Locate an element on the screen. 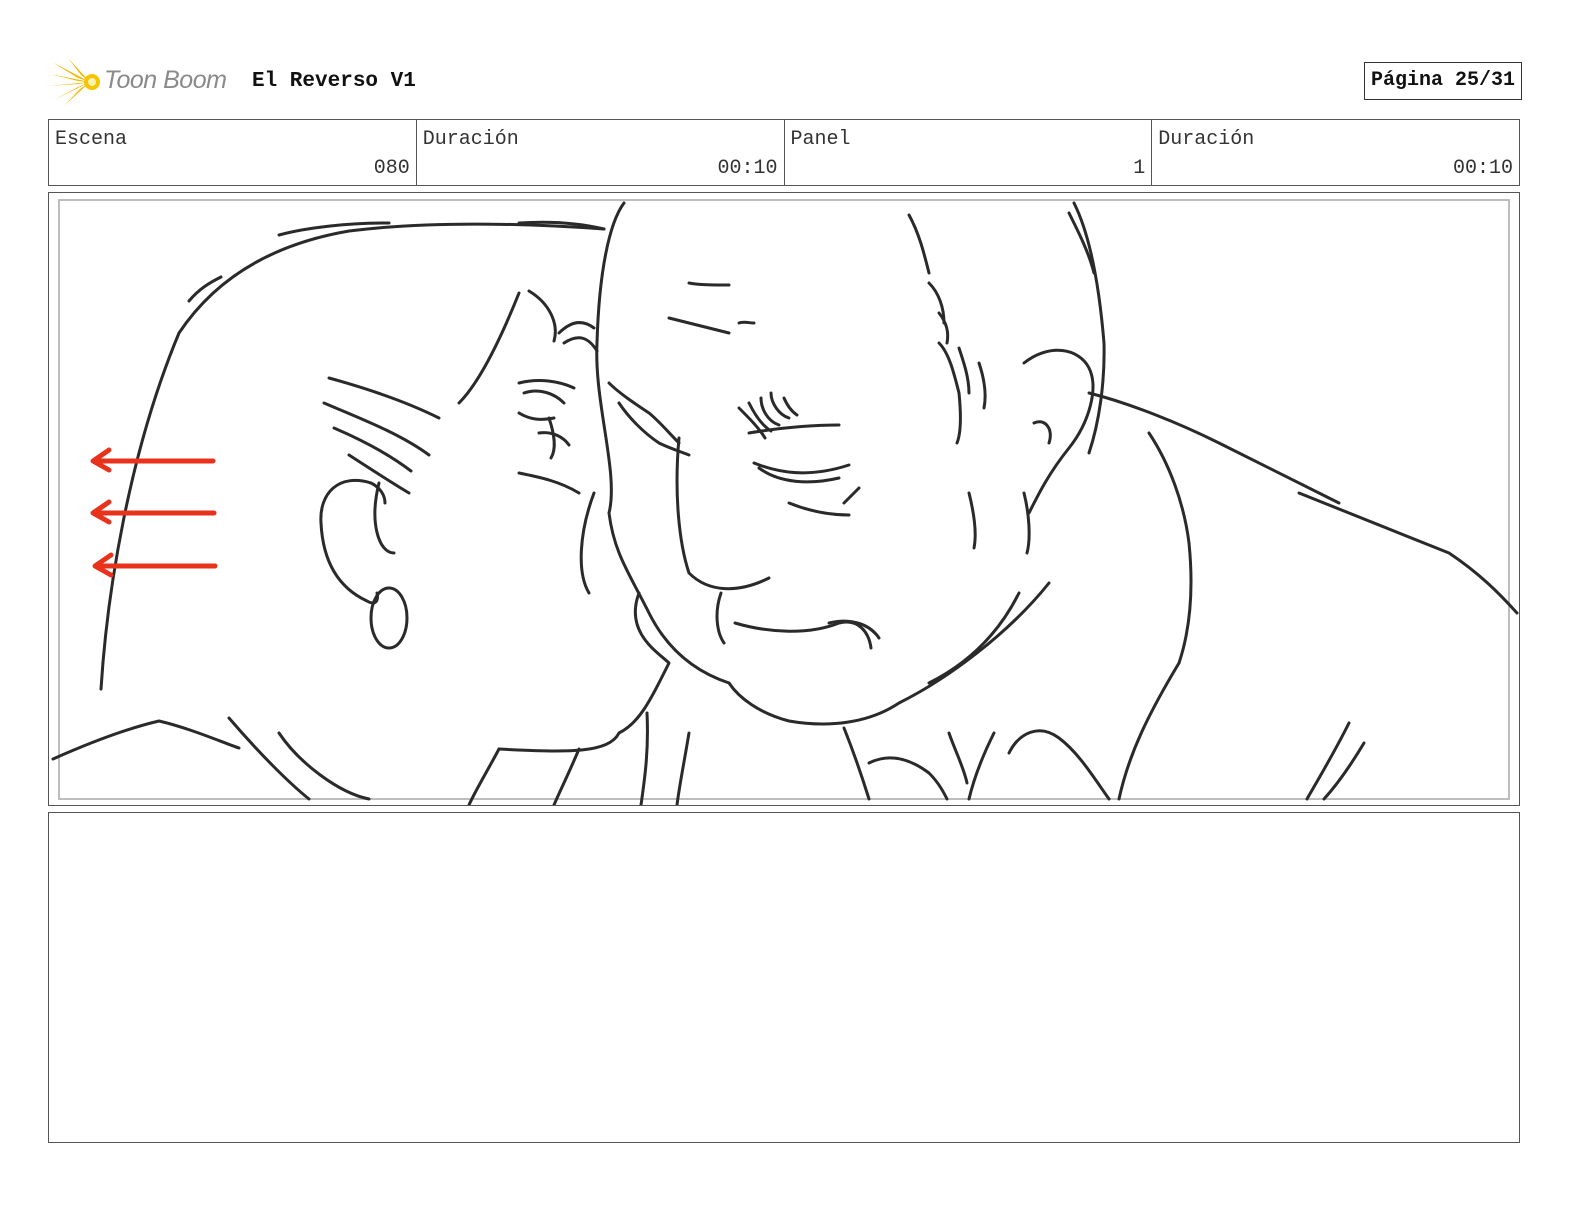 The height and width of the screenshot is (1225, 1582). logo-wordmark: Toon Boom is located at coordinates (165, 80).